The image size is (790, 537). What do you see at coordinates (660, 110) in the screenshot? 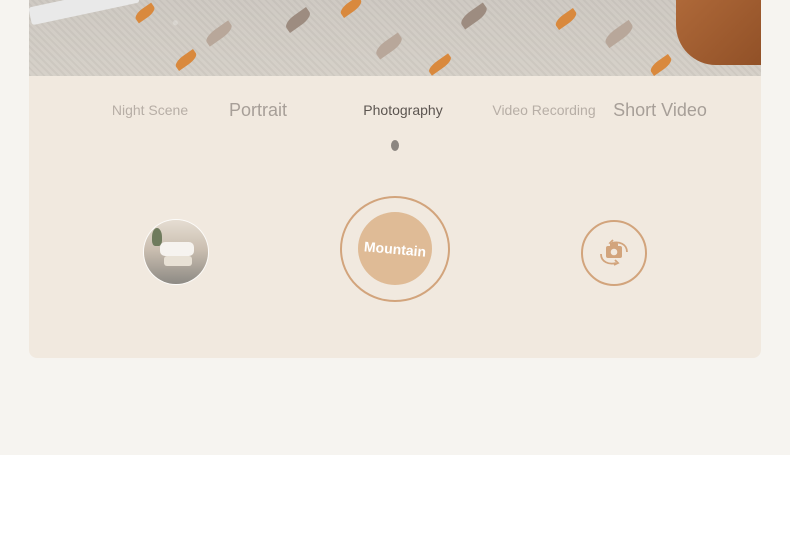
I see `mode-short-video: Short Video` at bounding box center [660, 110].